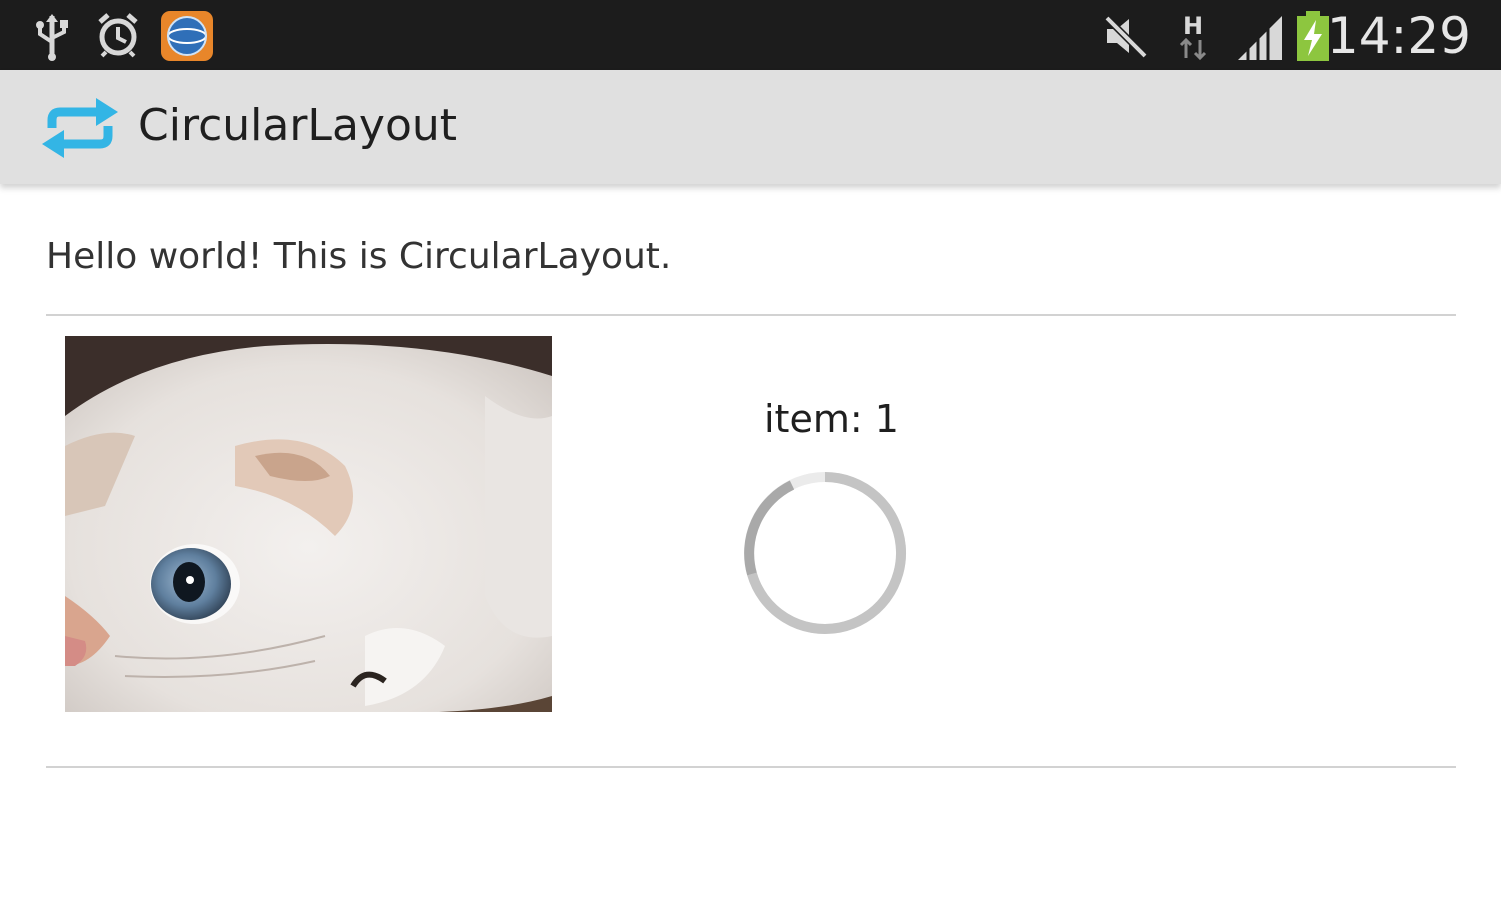  Describe the element at coordinates (80, 130) in the screenshot. I see `repeat-arrows-icon` at that location.